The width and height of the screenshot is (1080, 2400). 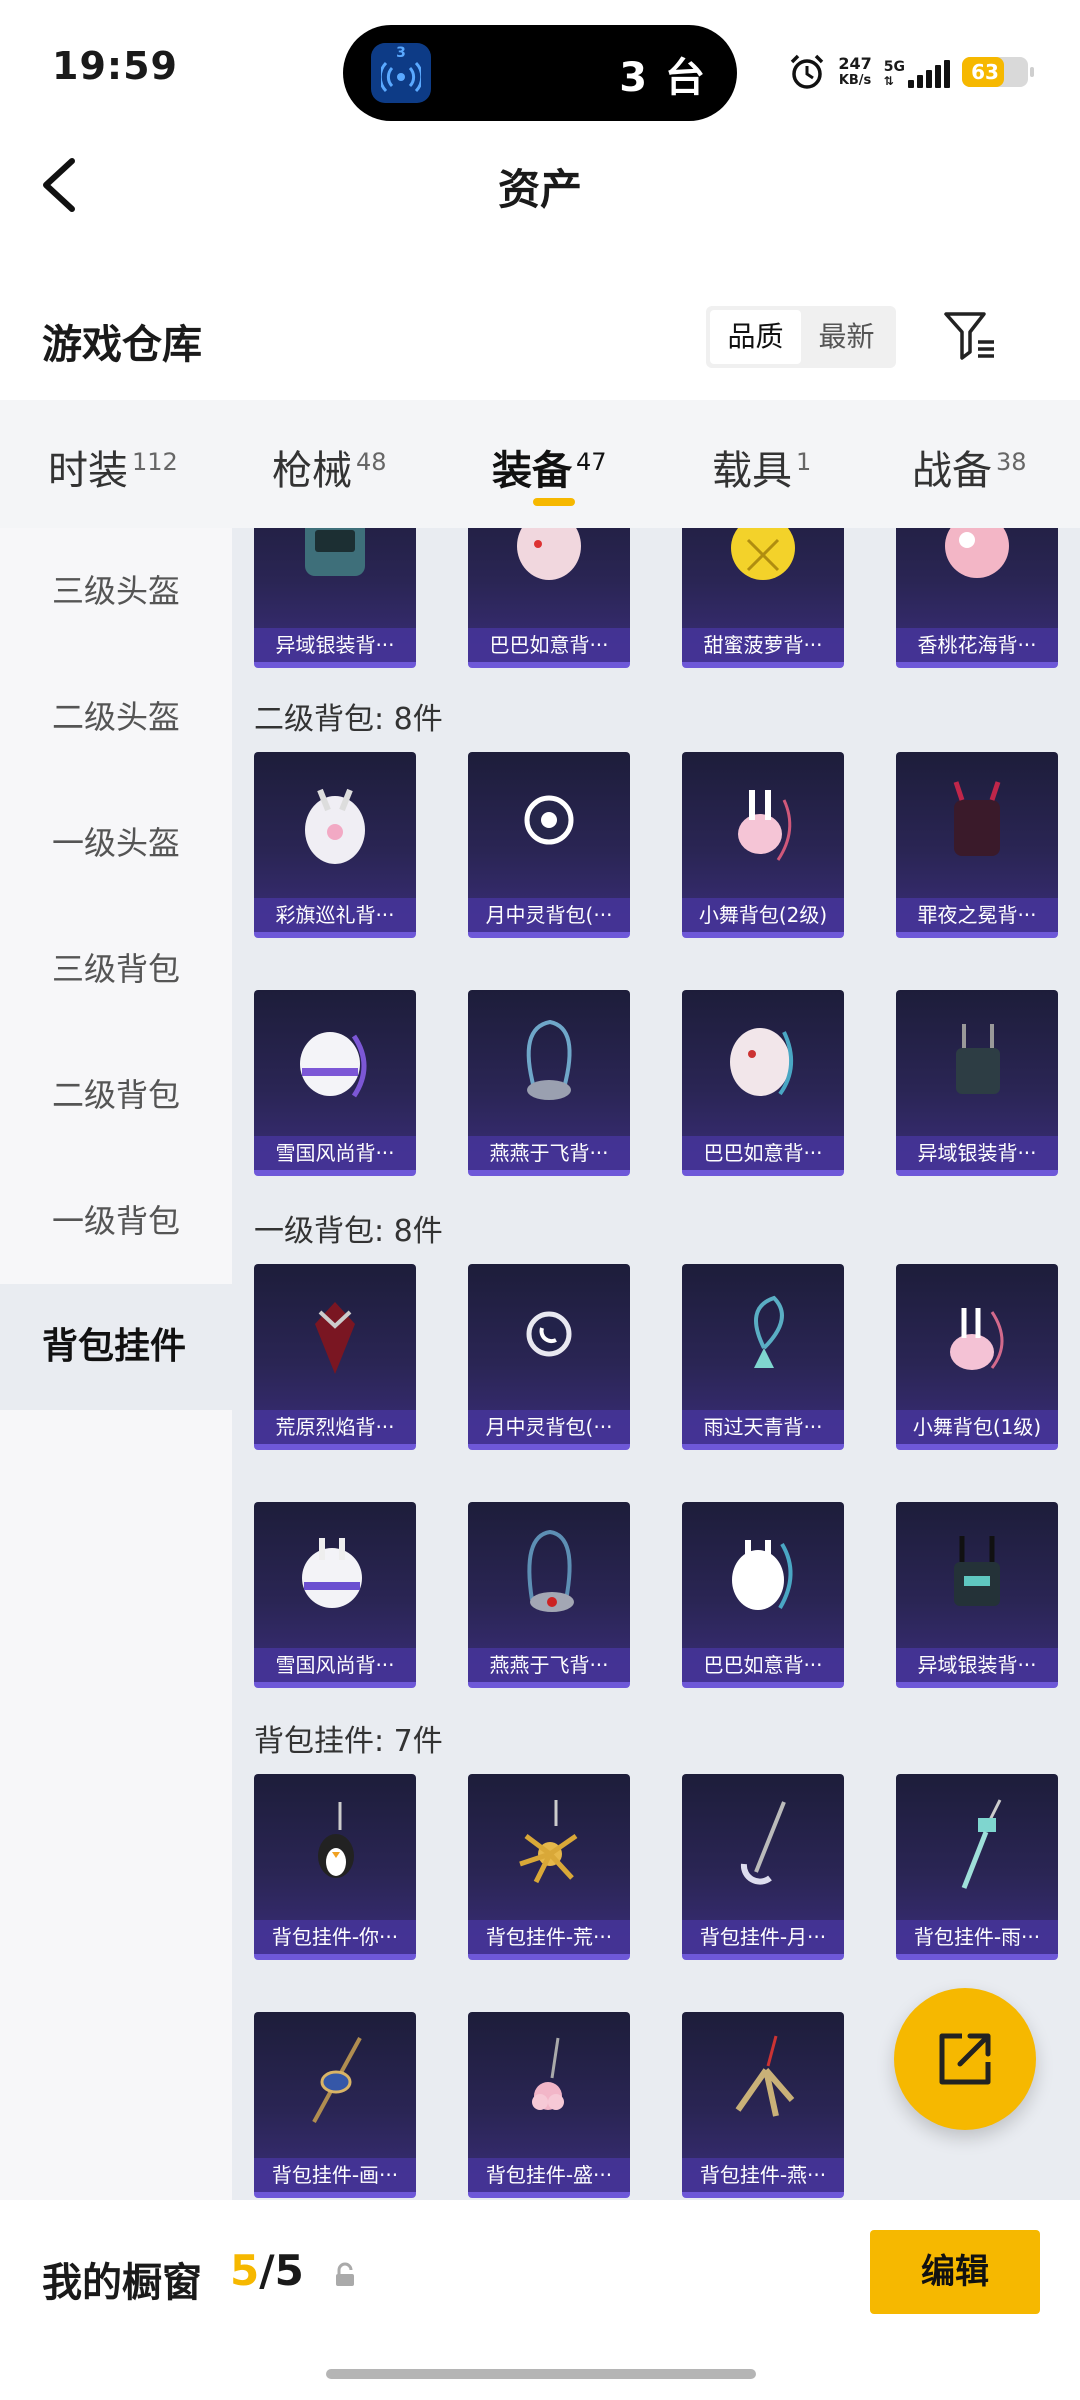 I want to click on item-name: 甜蜜菠萝背···, so click(x=763, y=645).